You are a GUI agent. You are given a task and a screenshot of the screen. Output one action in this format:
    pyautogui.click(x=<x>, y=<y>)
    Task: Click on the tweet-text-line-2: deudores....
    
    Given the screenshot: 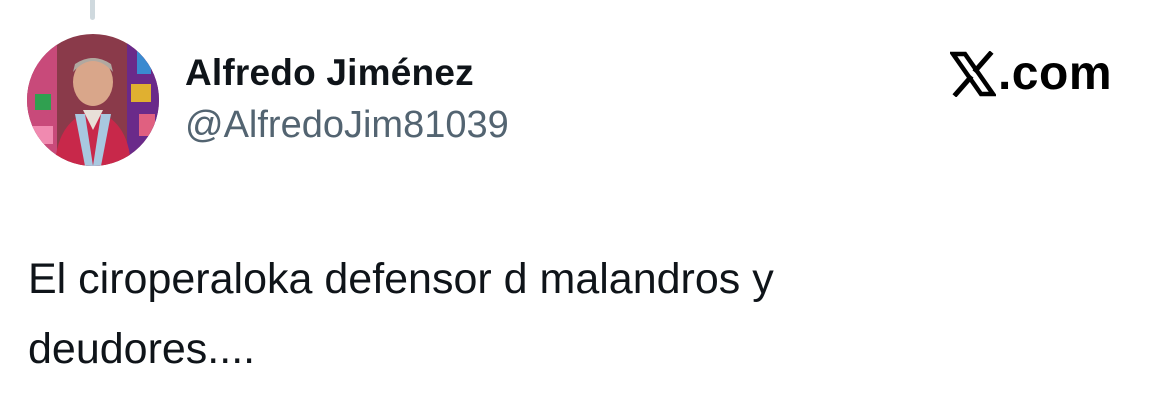 What is the action you would take?
    pyautogui.click(x=142, y=349)
    